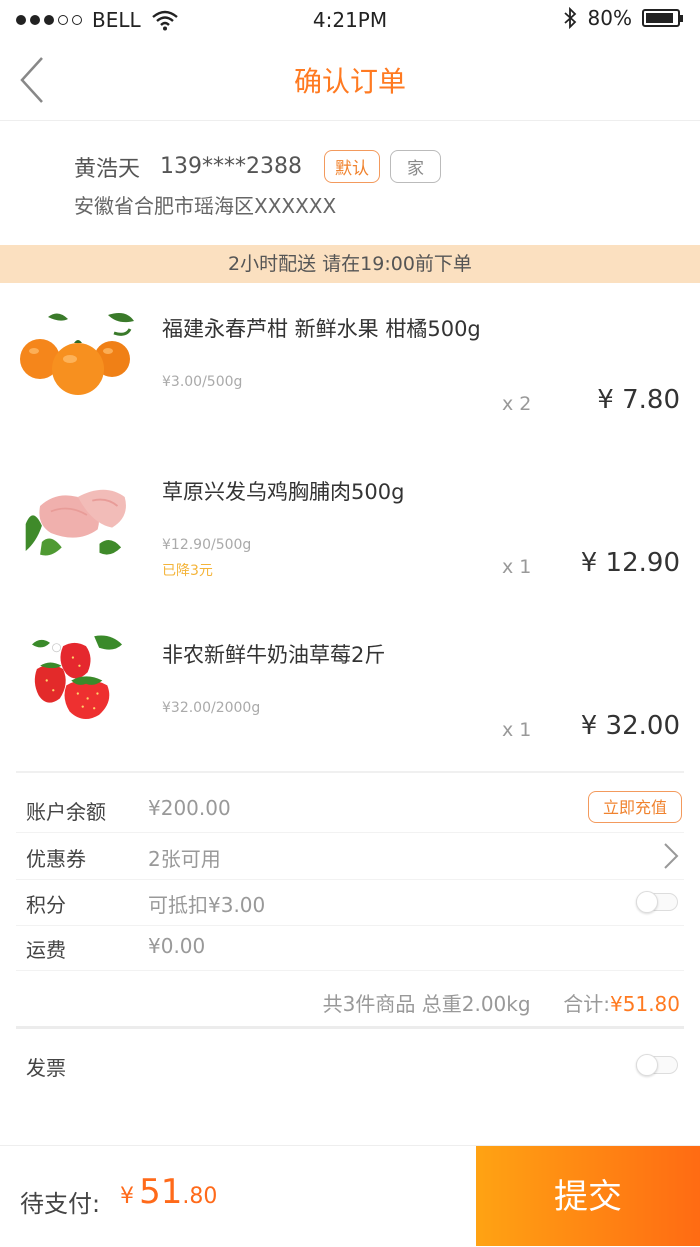  What do you see at coordinates (638, 400) in the screenshot?
I see `product-price: ¥ 7.80` at bounding box center [638, 400].